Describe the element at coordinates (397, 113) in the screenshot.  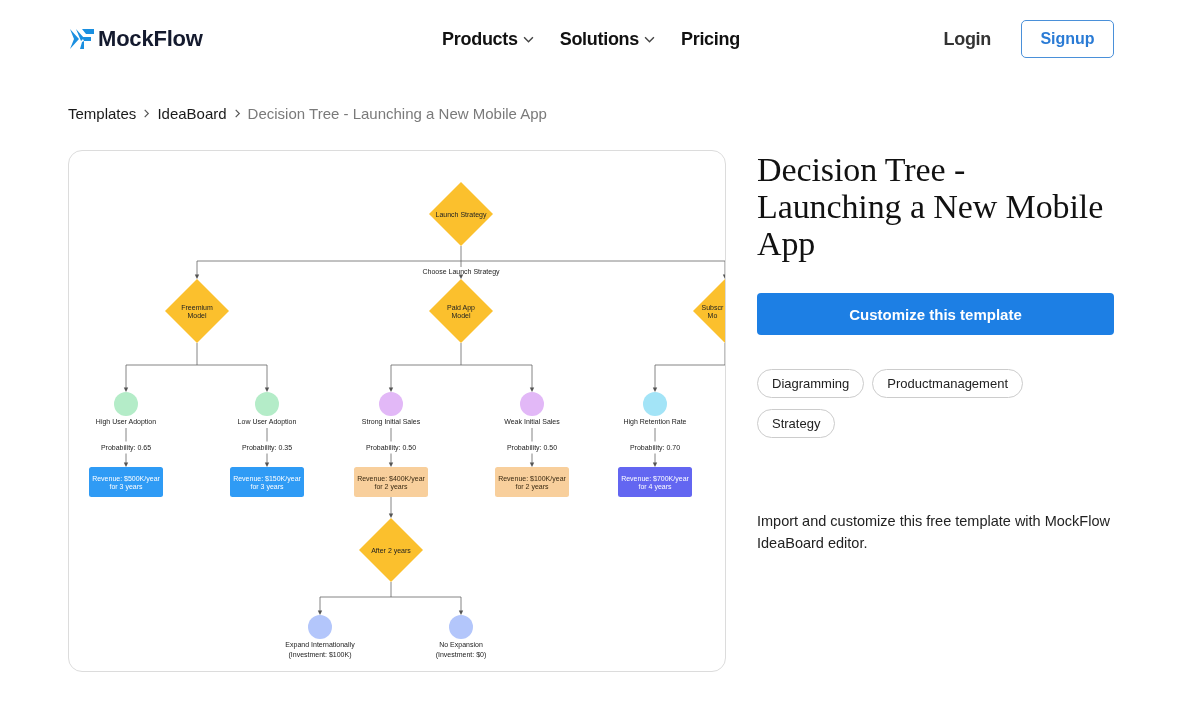
I see `breadcrumb-current: Decision Tree - Launching a New Mobile App` at that location.